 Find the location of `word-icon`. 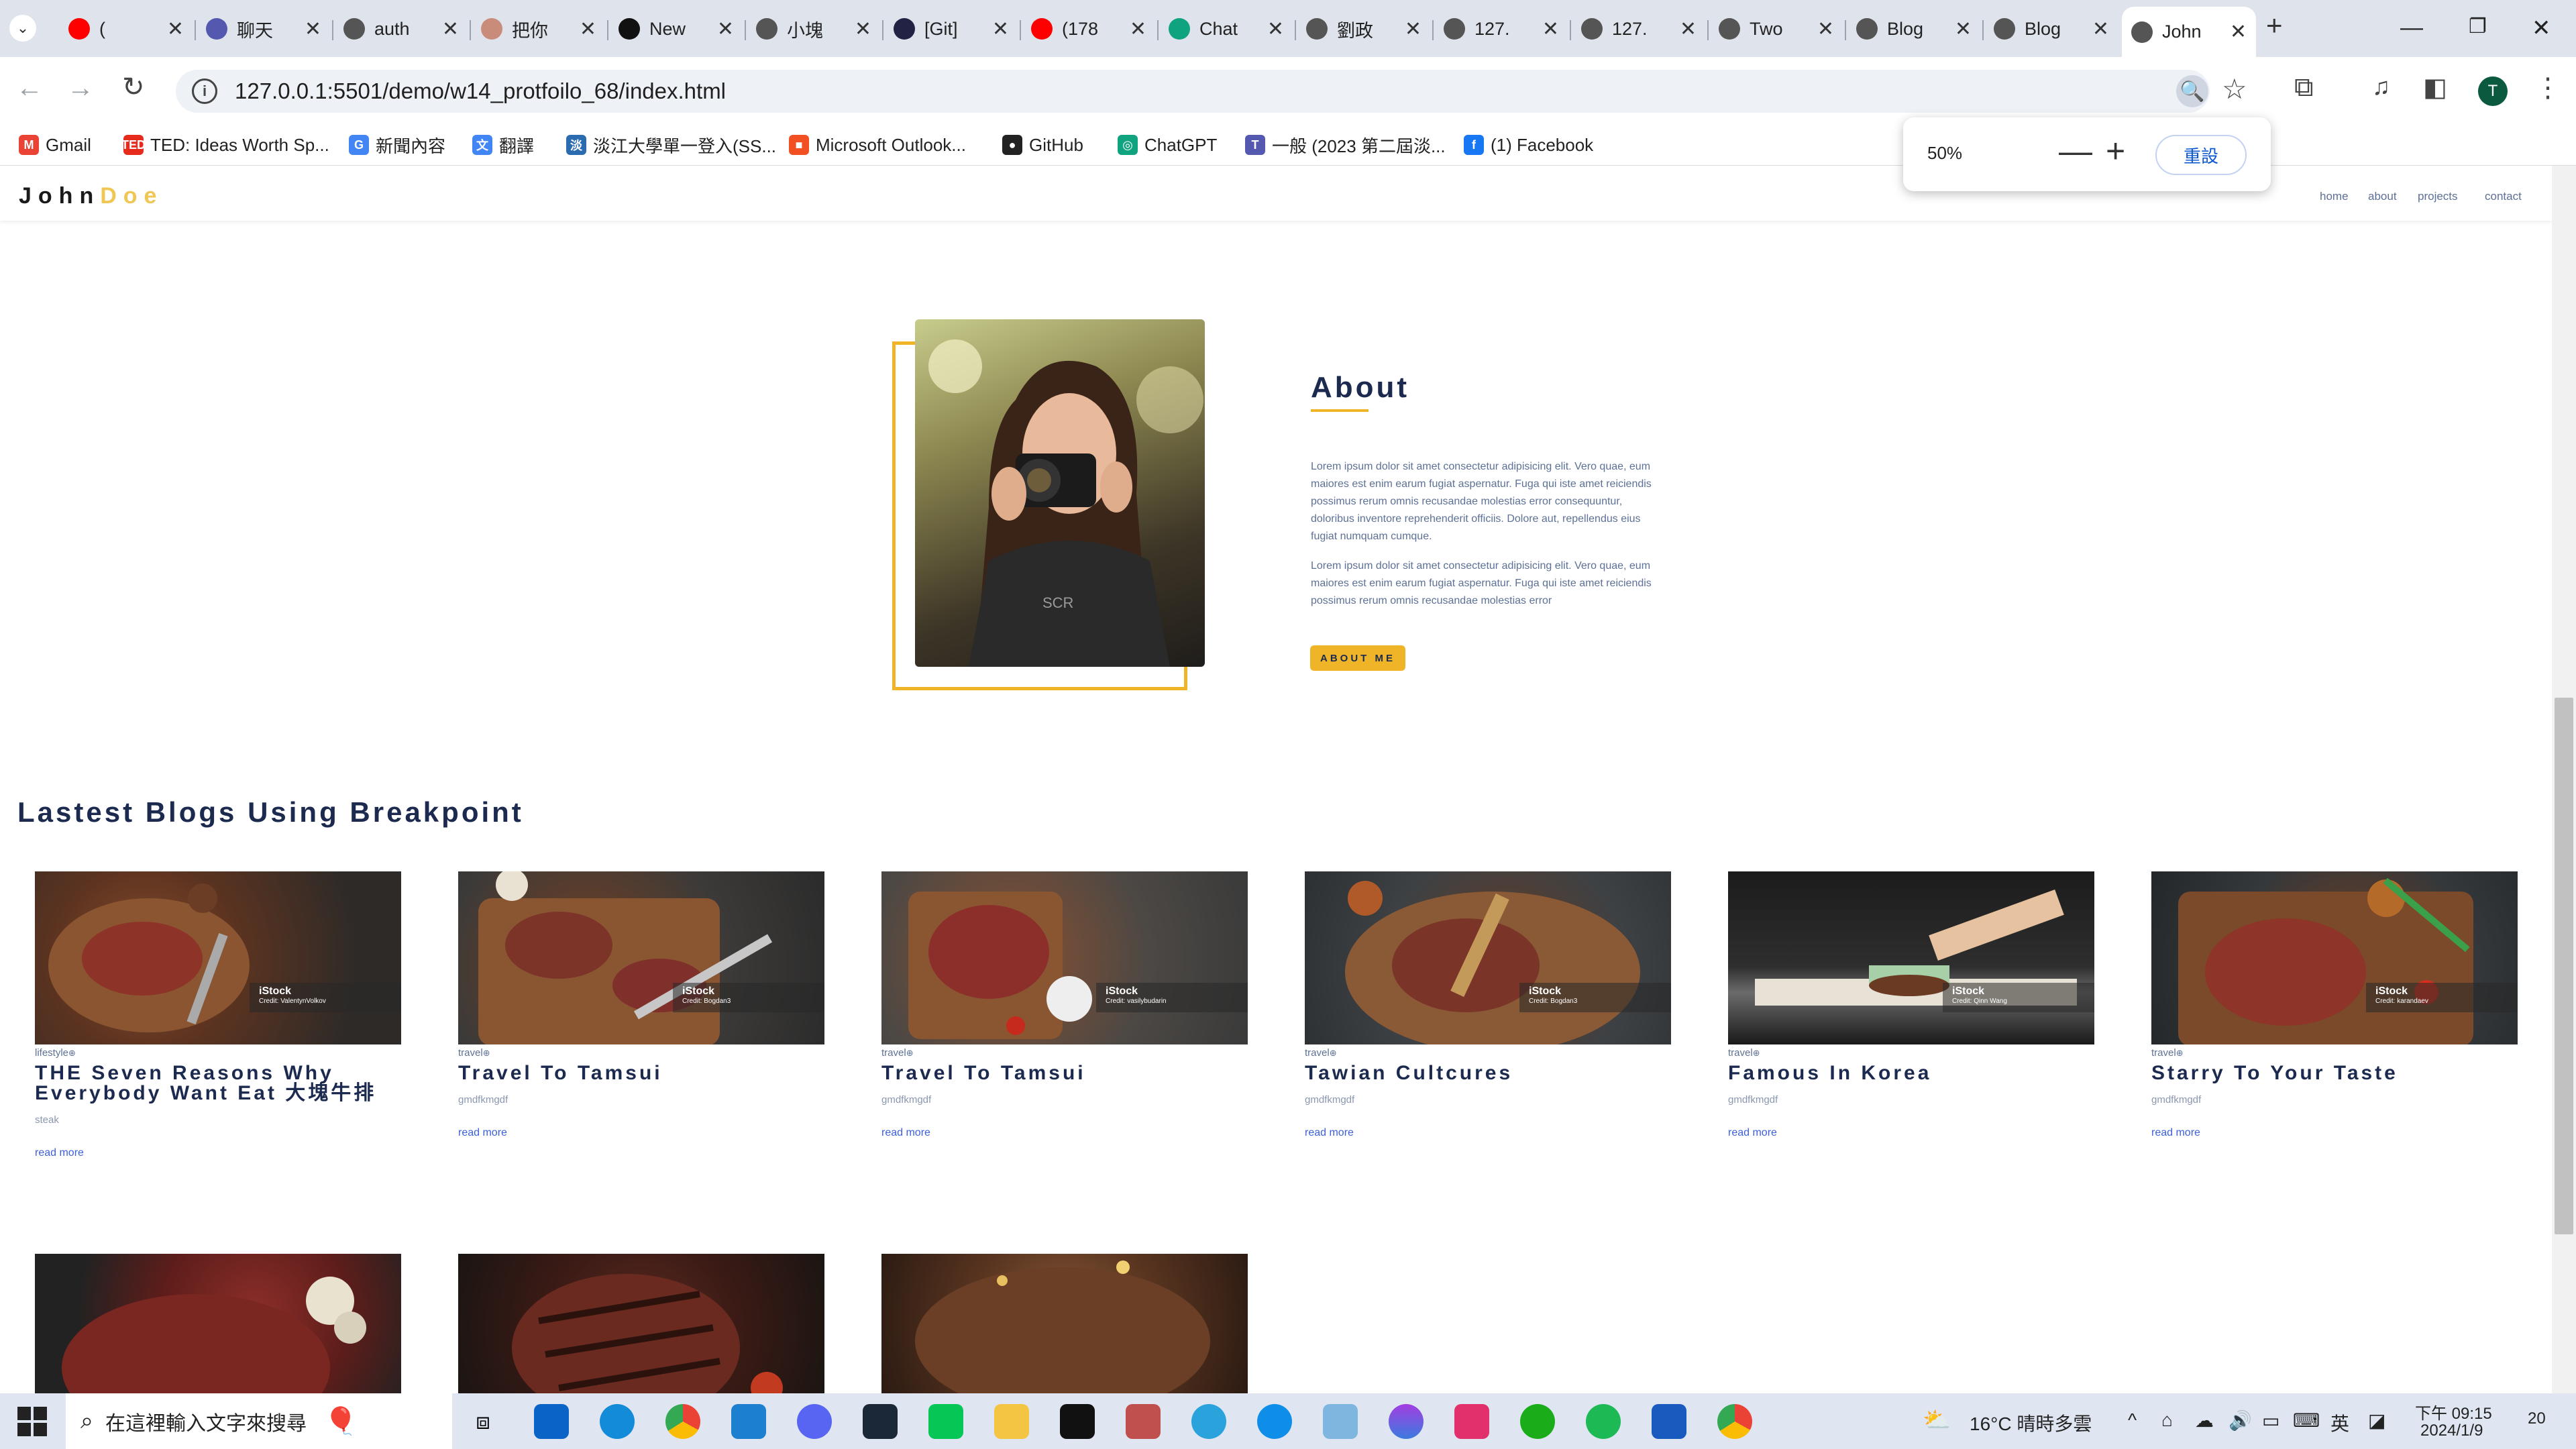

word-icon is located at coordinates (1669, 1421).